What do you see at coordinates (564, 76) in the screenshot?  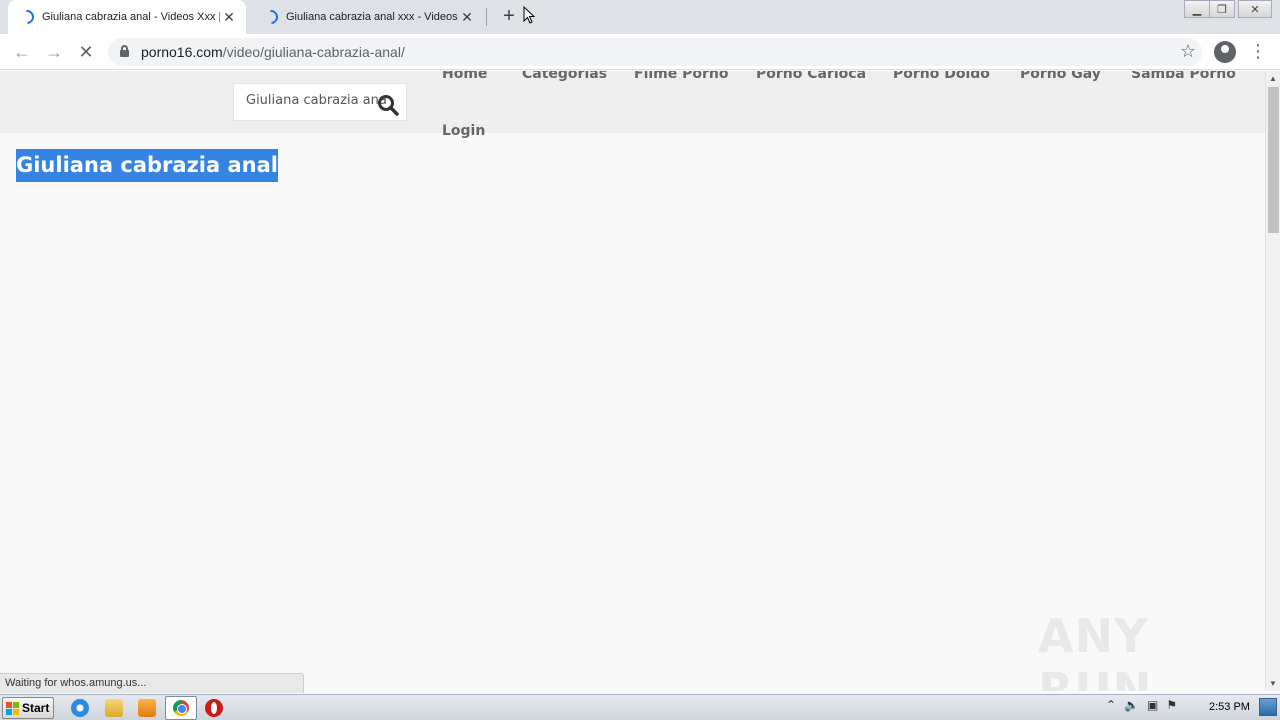 I see `nav-categorias: Categorias` at bounding box center [564, 76].